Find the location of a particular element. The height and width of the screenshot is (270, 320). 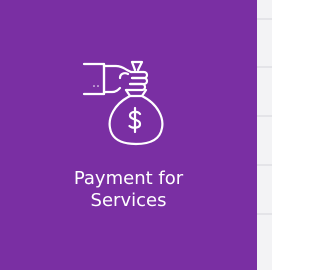

adjacent-panel-edge is located at coordinates (264, 135).